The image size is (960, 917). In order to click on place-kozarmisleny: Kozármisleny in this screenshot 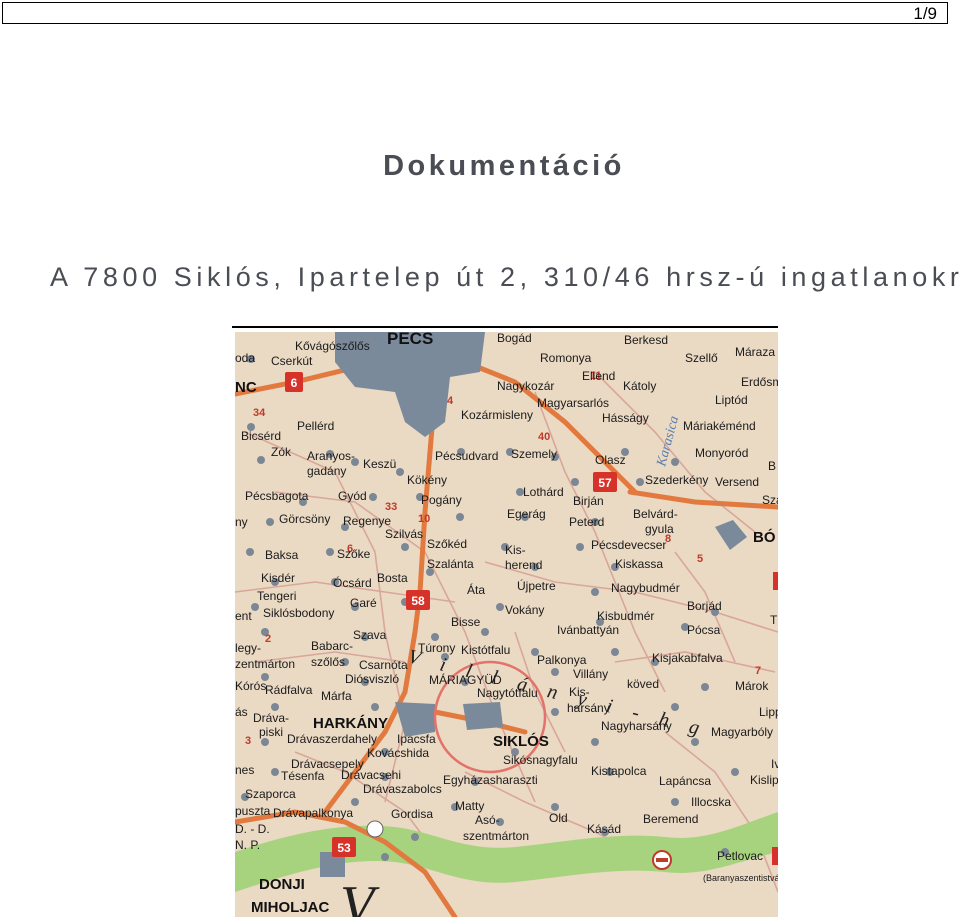, I will do `click(497, 415)`.